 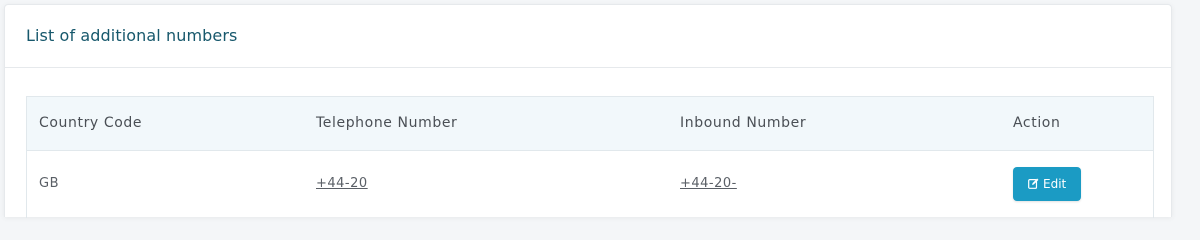 What do you see at coordinates (486, 124) in the screenshot?
I see `column-header-telephone-number: Telephone Number` at bounding box center [486, 124].